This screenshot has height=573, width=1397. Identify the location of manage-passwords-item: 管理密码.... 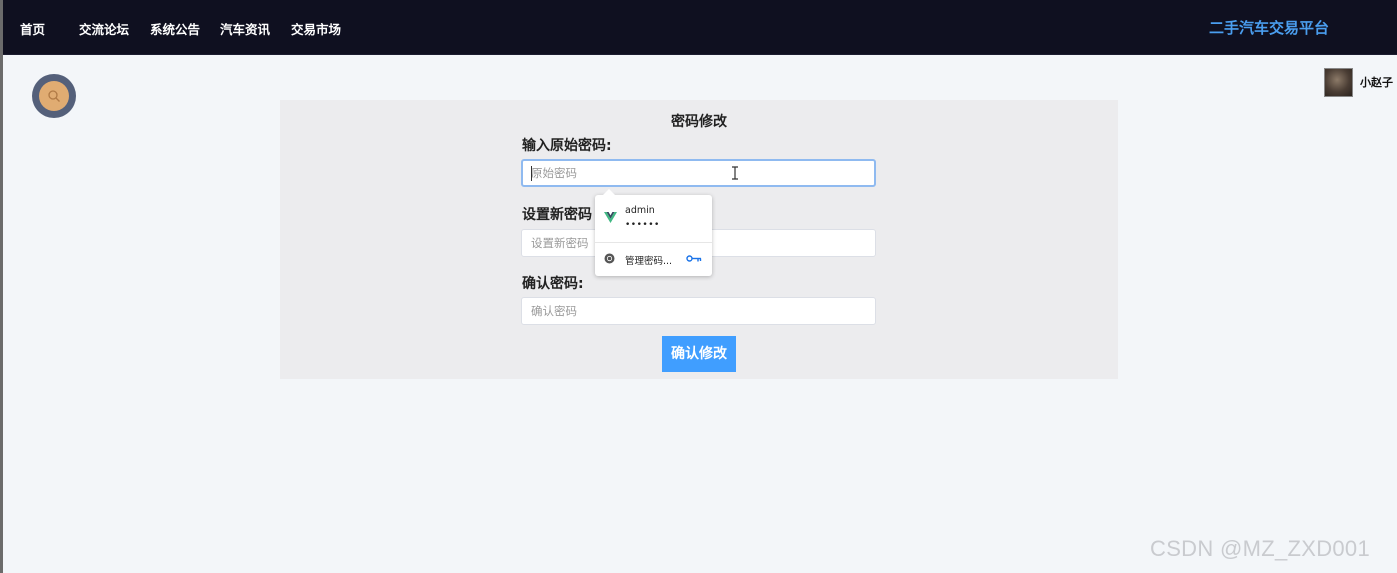
(653, 259).